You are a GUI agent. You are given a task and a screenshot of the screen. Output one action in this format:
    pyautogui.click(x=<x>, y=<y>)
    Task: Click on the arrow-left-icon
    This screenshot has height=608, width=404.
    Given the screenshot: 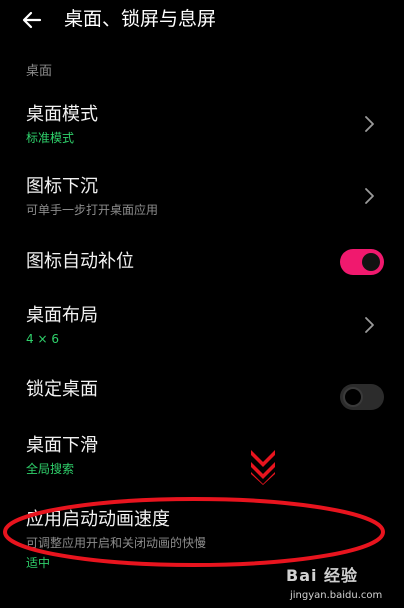 What is the action you would take?
    pyautogui.click(x=32, y=20)
    